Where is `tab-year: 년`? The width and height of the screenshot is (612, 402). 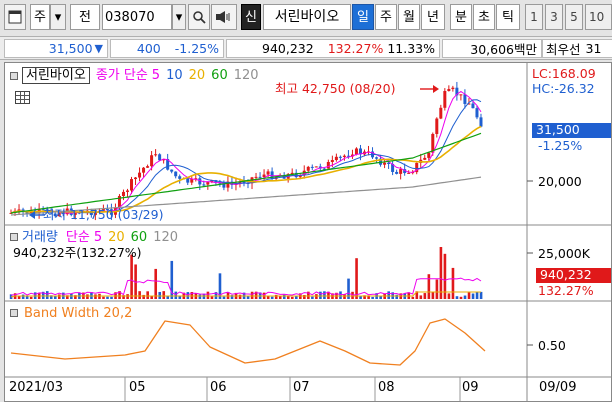
tab-year: 년 is located at coordinates (433, 17).